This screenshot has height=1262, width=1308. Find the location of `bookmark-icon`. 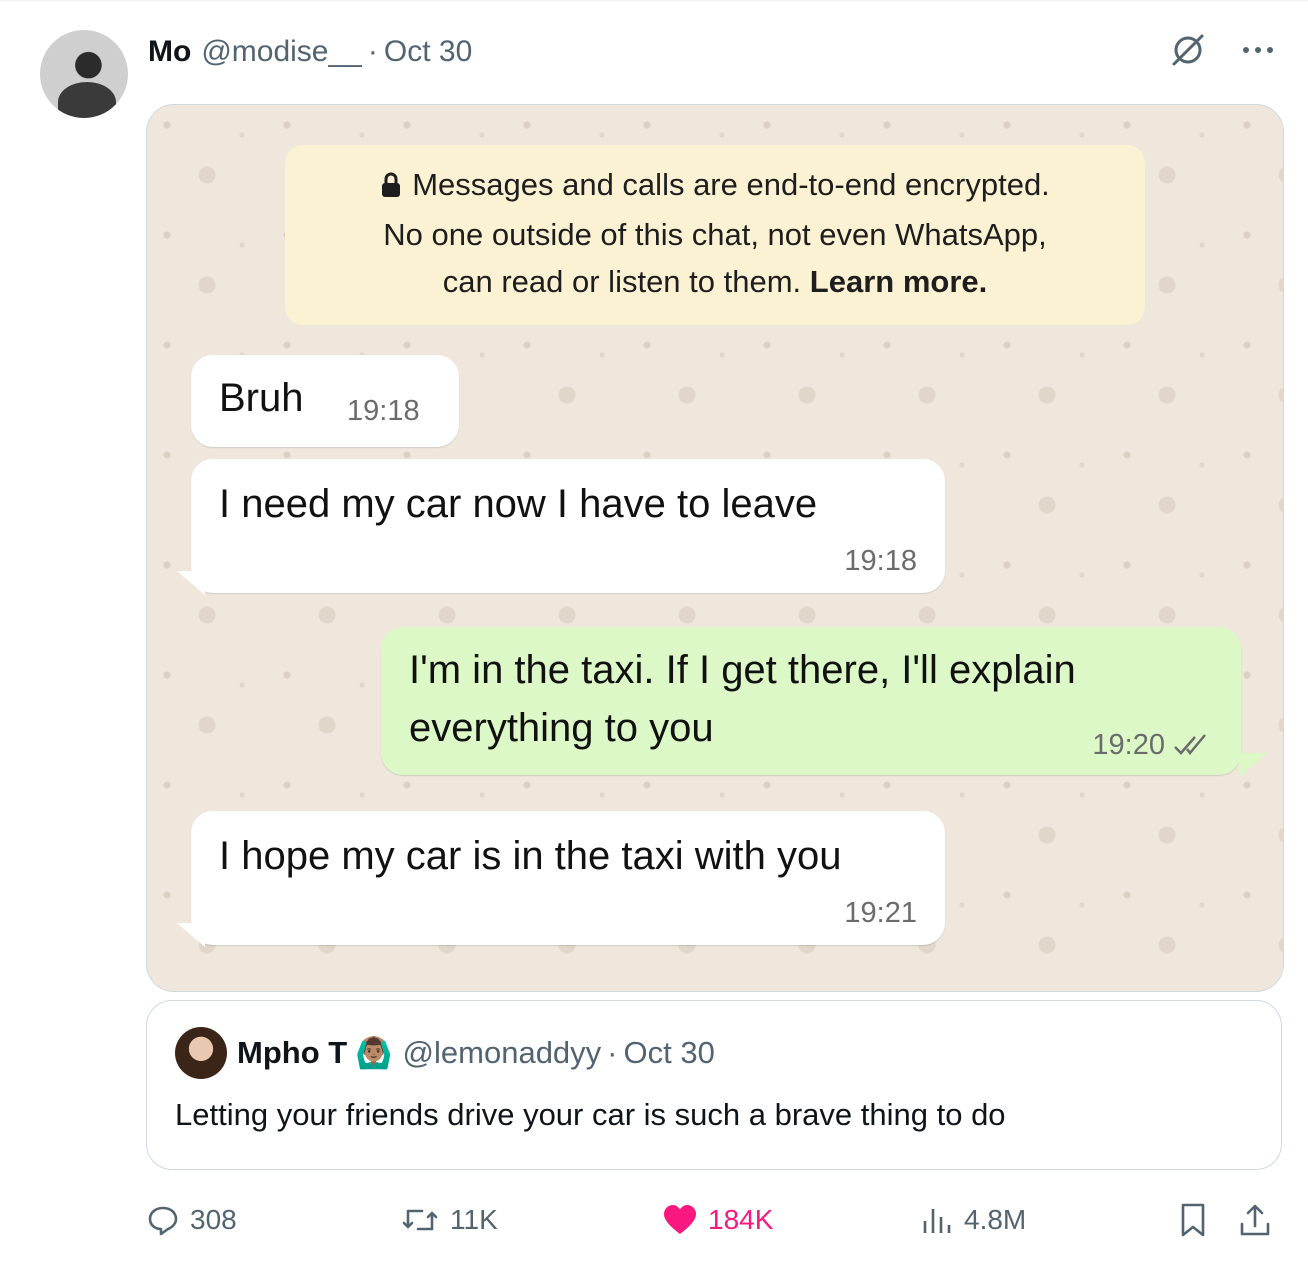

bookmark-icon is located at coordinates (1193, 1220).